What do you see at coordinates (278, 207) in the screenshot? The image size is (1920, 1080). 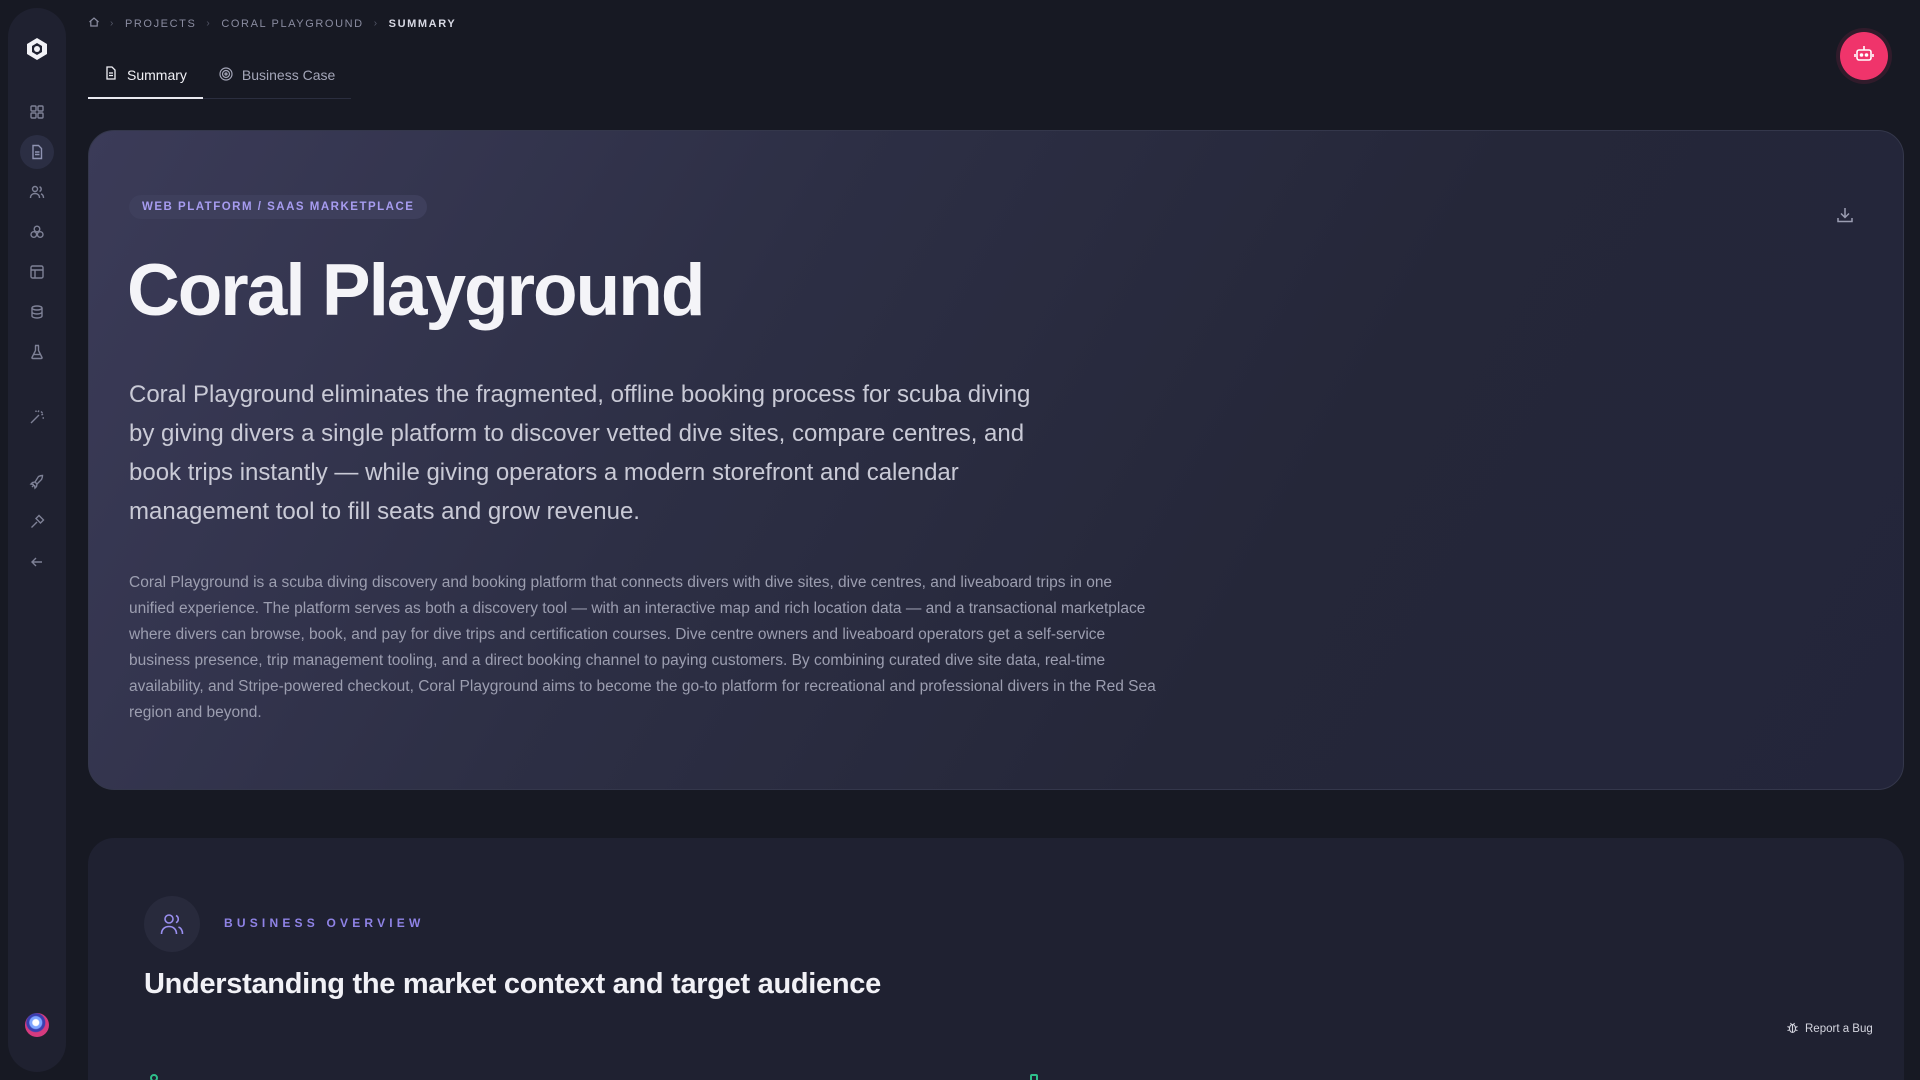 I see `category-badge: WEB PLATFORM / SAAS MARKETPLACE` at bounding box center [278, 207].